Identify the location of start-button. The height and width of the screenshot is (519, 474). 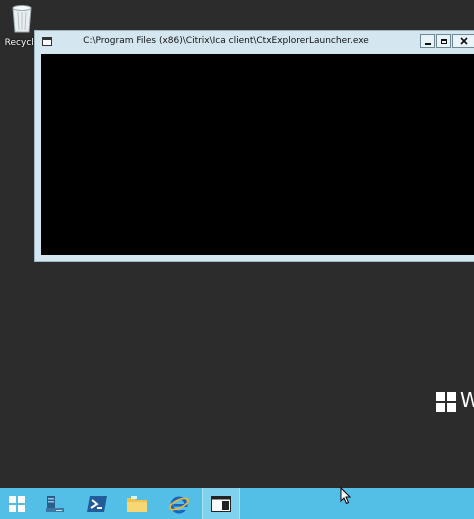
(17, 503).